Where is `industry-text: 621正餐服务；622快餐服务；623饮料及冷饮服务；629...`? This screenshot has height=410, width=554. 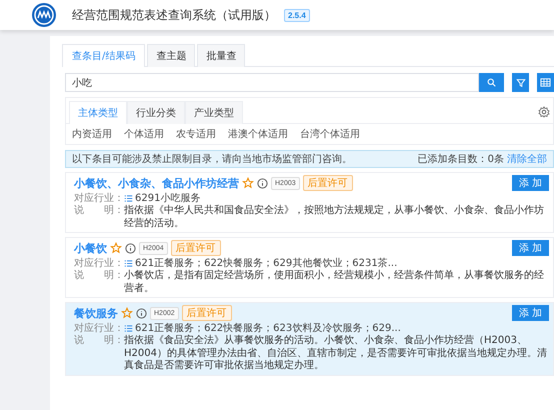
industry-text: 621正餐服务；622快餐服务；623饮料及冷饮服务；629... is located at coordinates (268, 328).